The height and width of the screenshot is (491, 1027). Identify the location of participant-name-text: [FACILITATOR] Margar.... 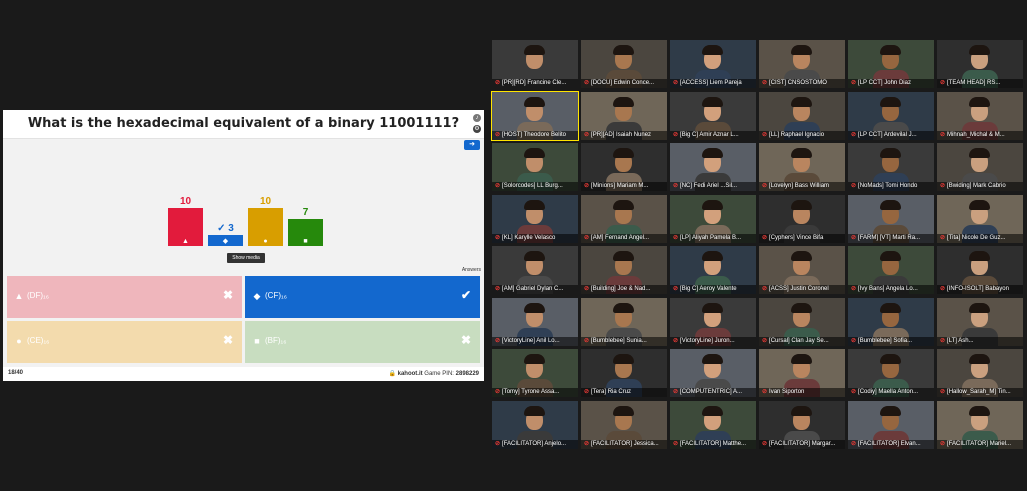
(802, 443).